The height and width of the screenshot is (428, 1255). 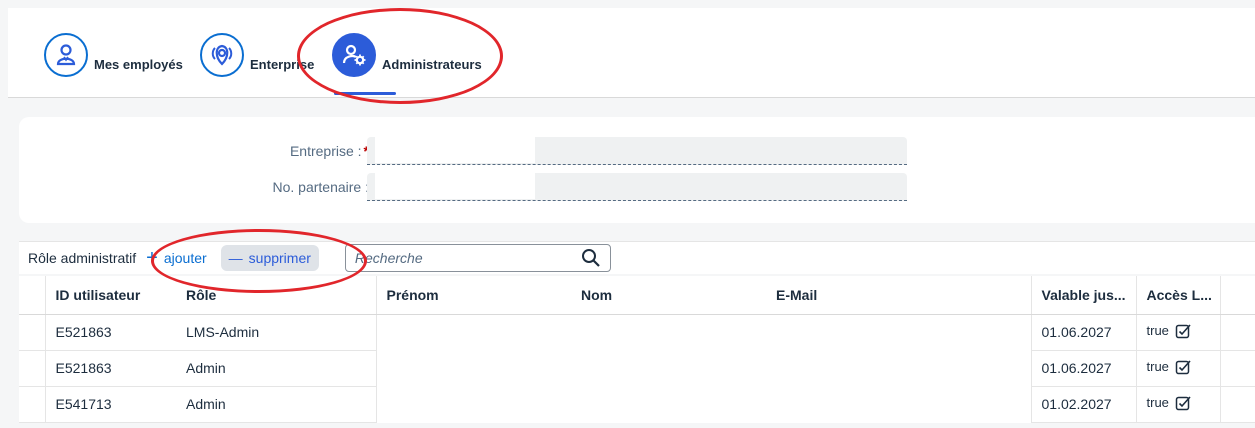 I want to click on minus-icon: —, so click(x=235, y=258).